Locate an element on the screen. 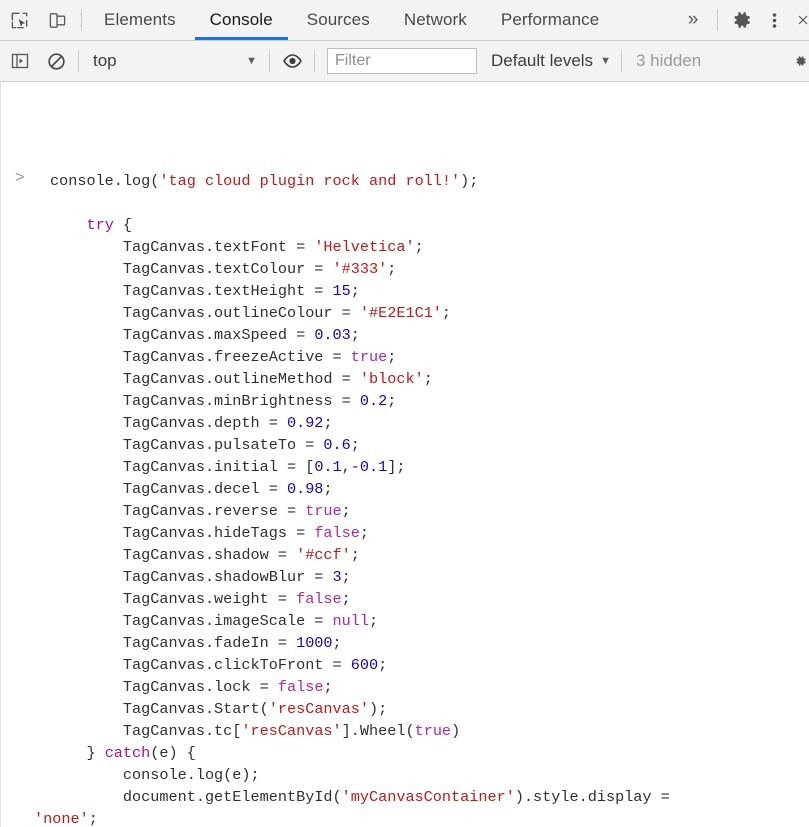  code-line: TagCanvas.initial = [0.1,-0.1]; is located at coordinates (360, 467).